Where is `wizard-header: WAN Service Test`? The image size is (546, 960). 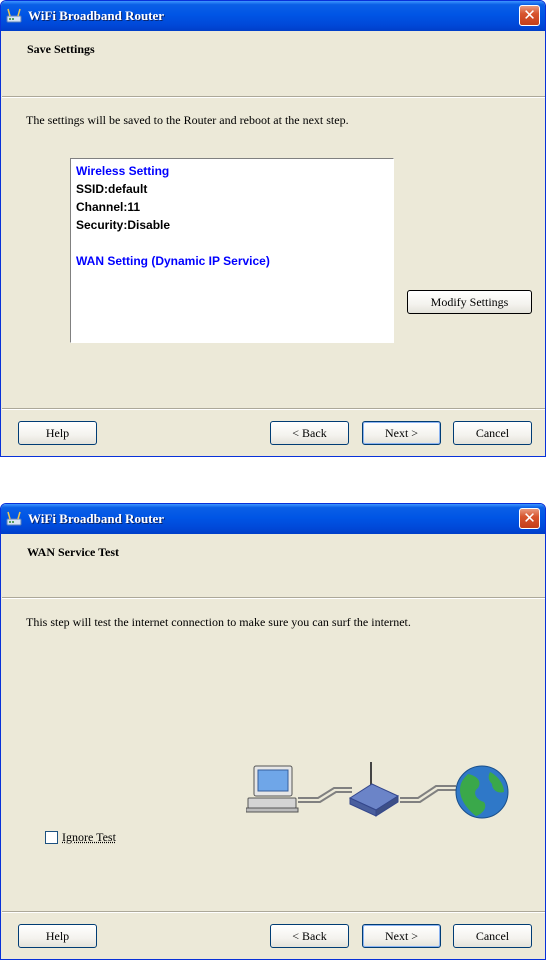 wizard-header: WAN Service Test is located at coordinates (273, 566).